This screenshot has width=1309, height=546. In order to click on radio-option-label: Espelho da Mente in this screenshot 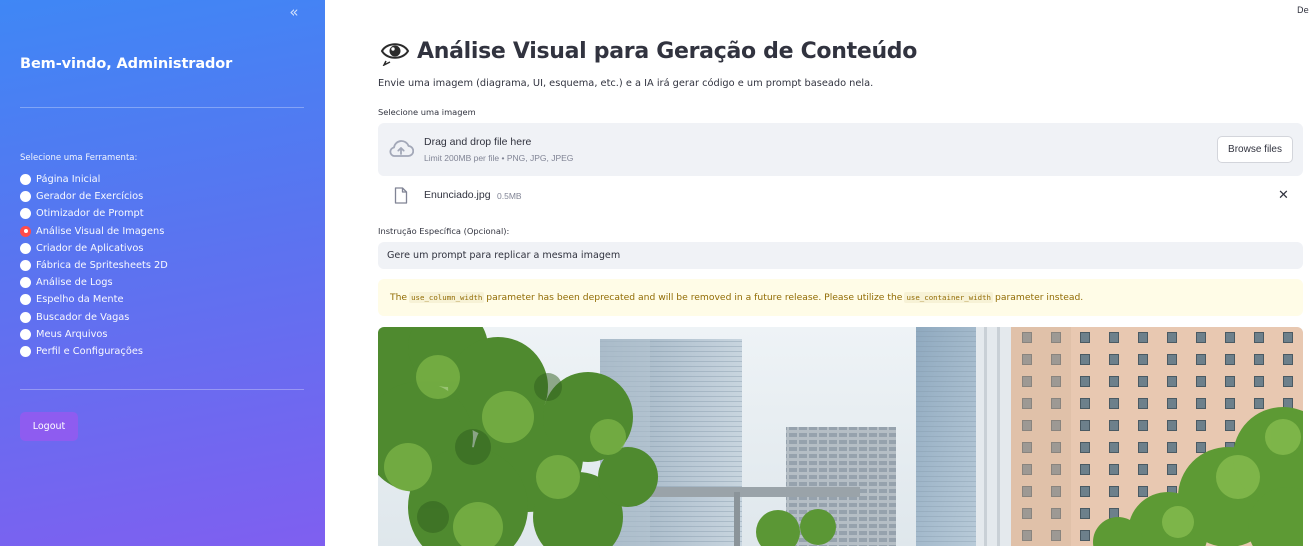, I will do `click(80, 300)`.